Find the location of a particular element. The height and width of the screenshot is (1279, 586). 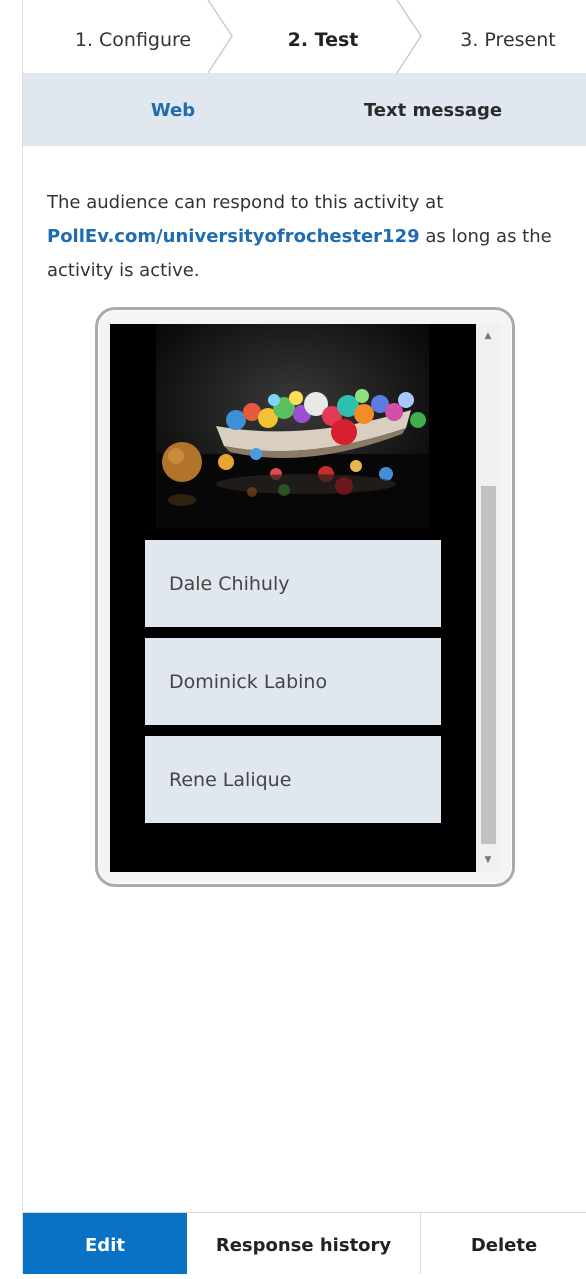

scroll-down-icon: ▼ is located at coordinates (488, 860).